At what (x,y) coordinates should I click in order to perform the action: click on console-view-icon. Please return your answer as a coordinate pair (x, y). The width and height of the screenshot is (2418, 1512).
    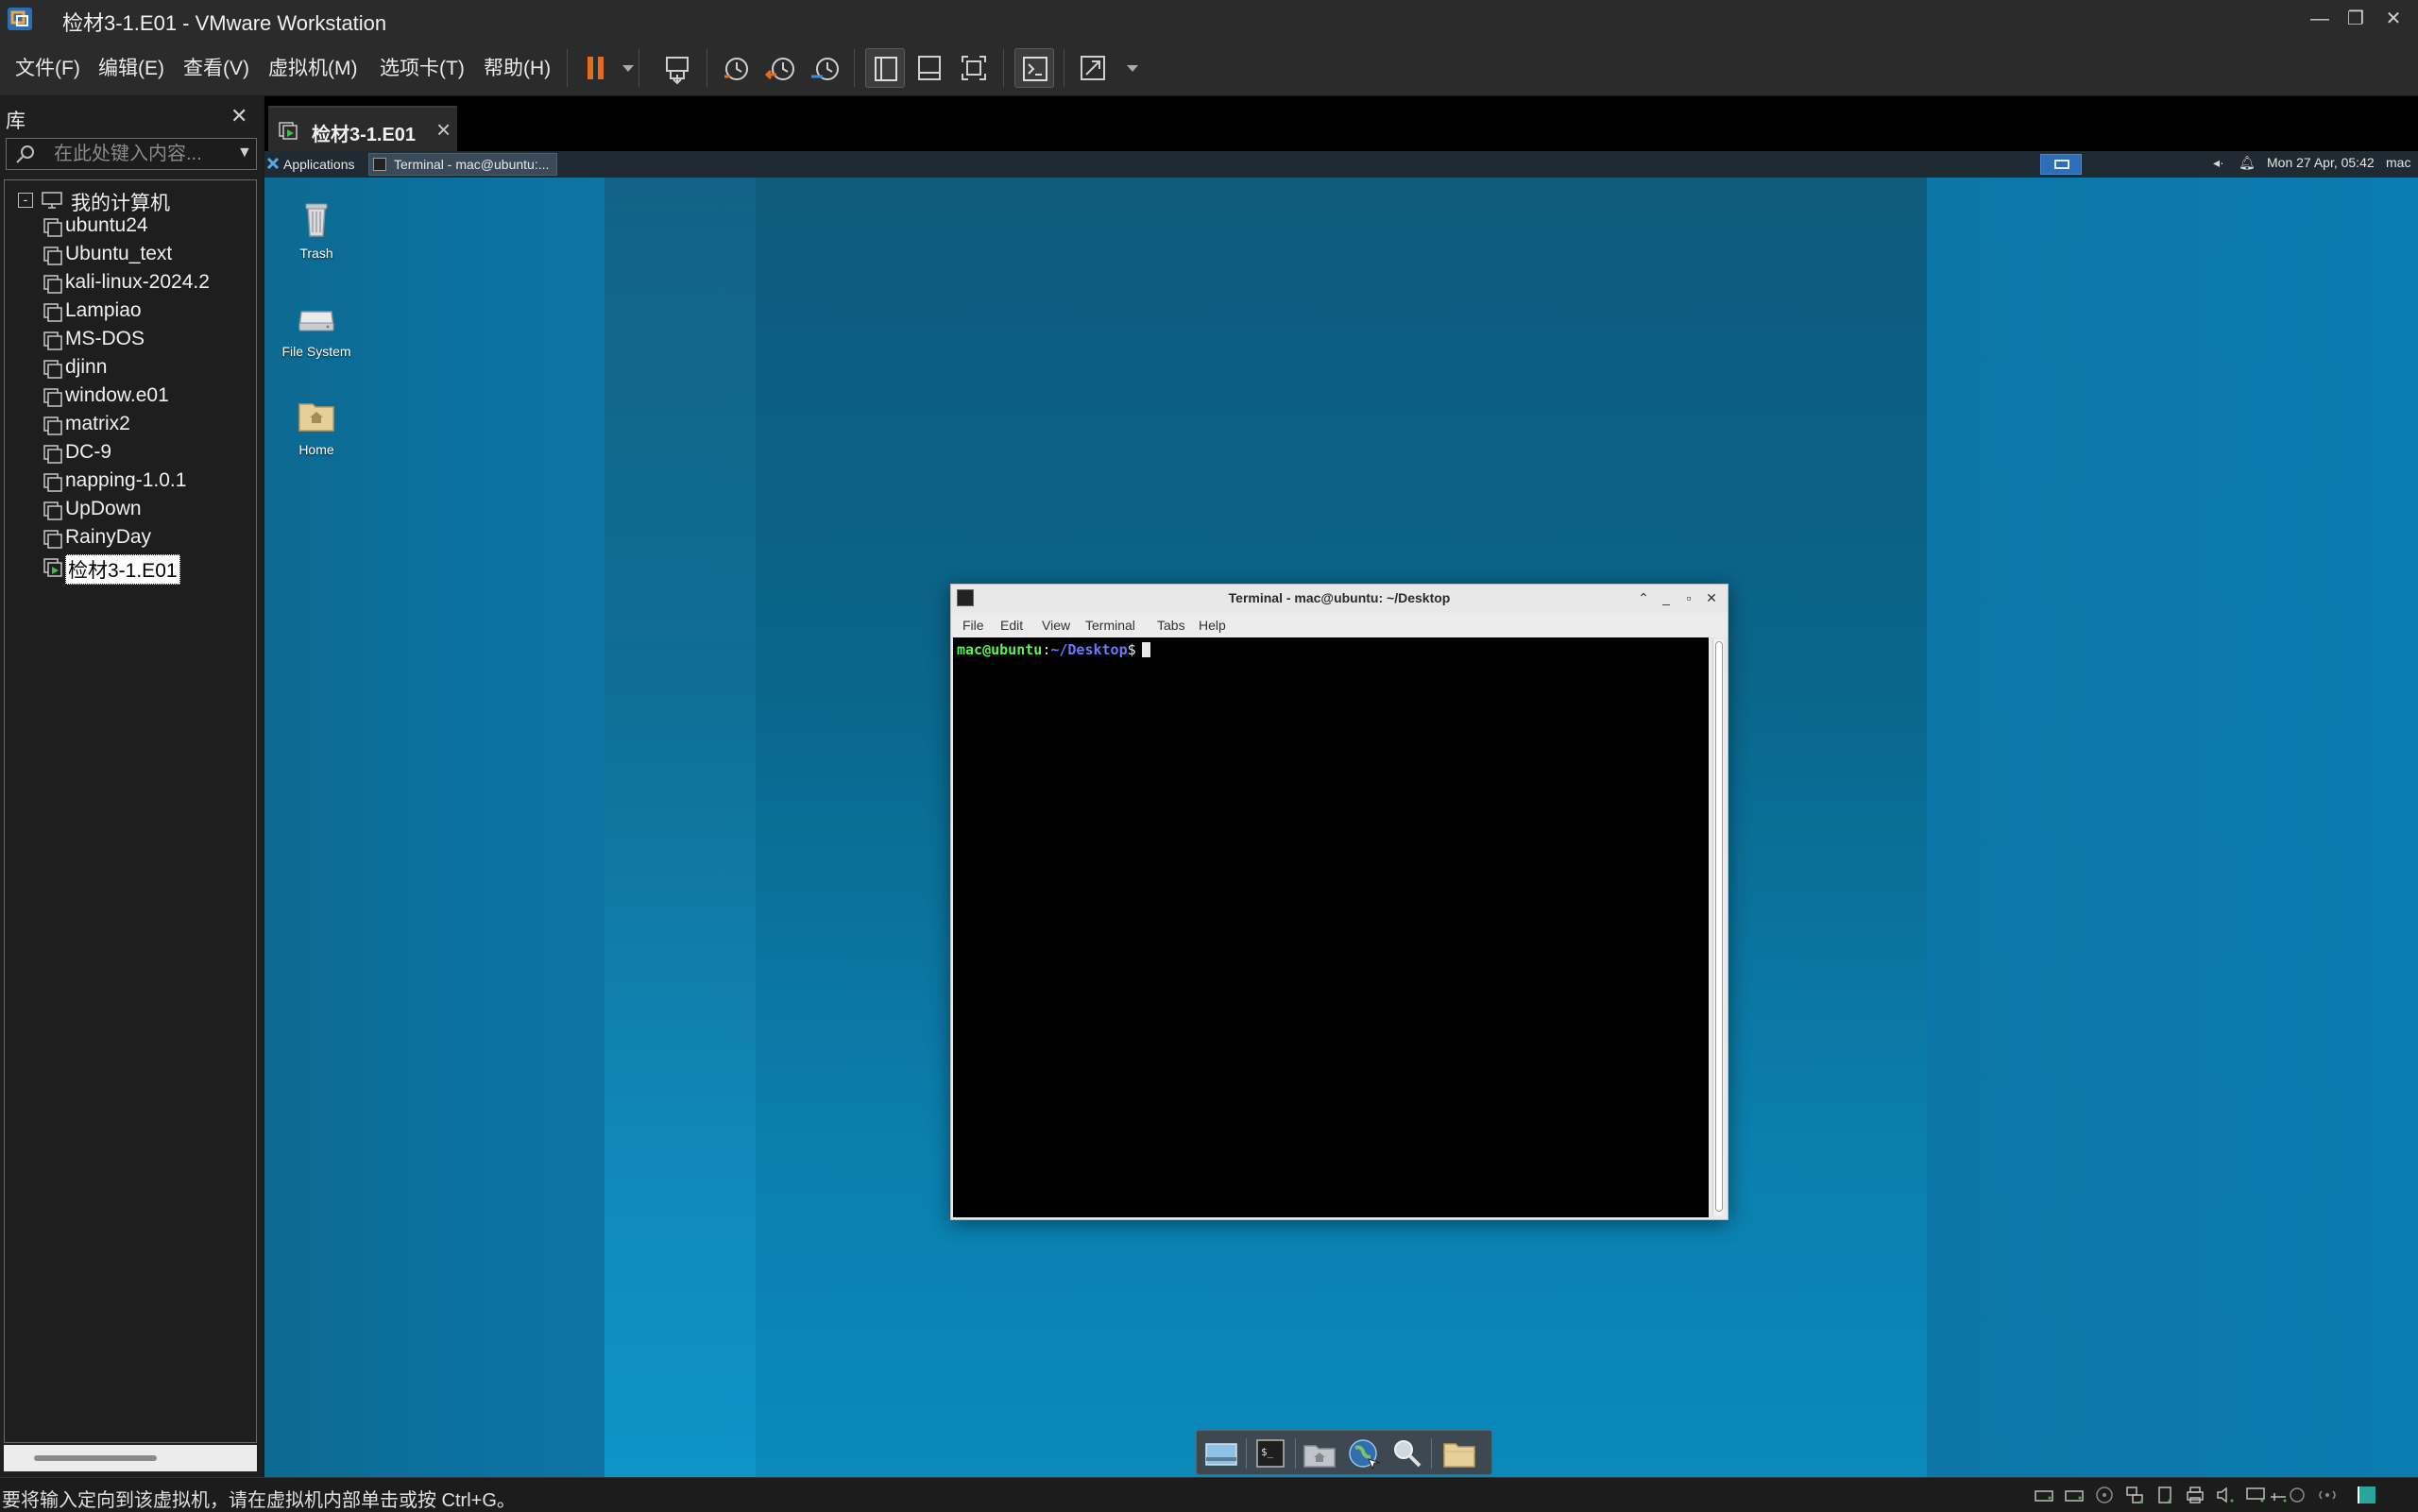
    Looking at the image, I should click on (1034, 68).